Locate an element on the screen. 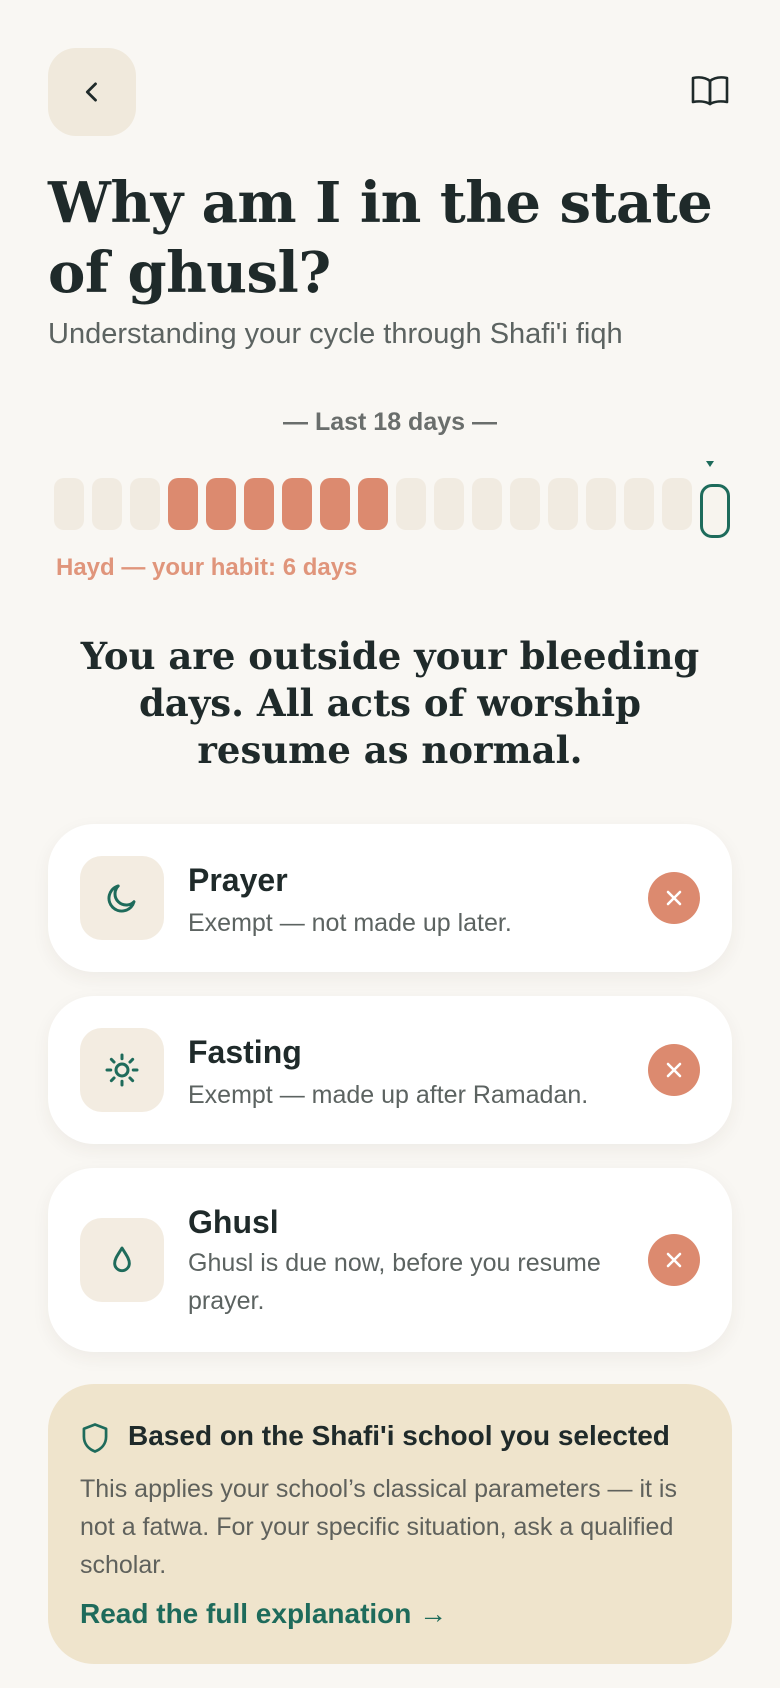 Image resolution: width=780 pixels, height=1688 pixels. book-button is located at coordinates (710, 90).